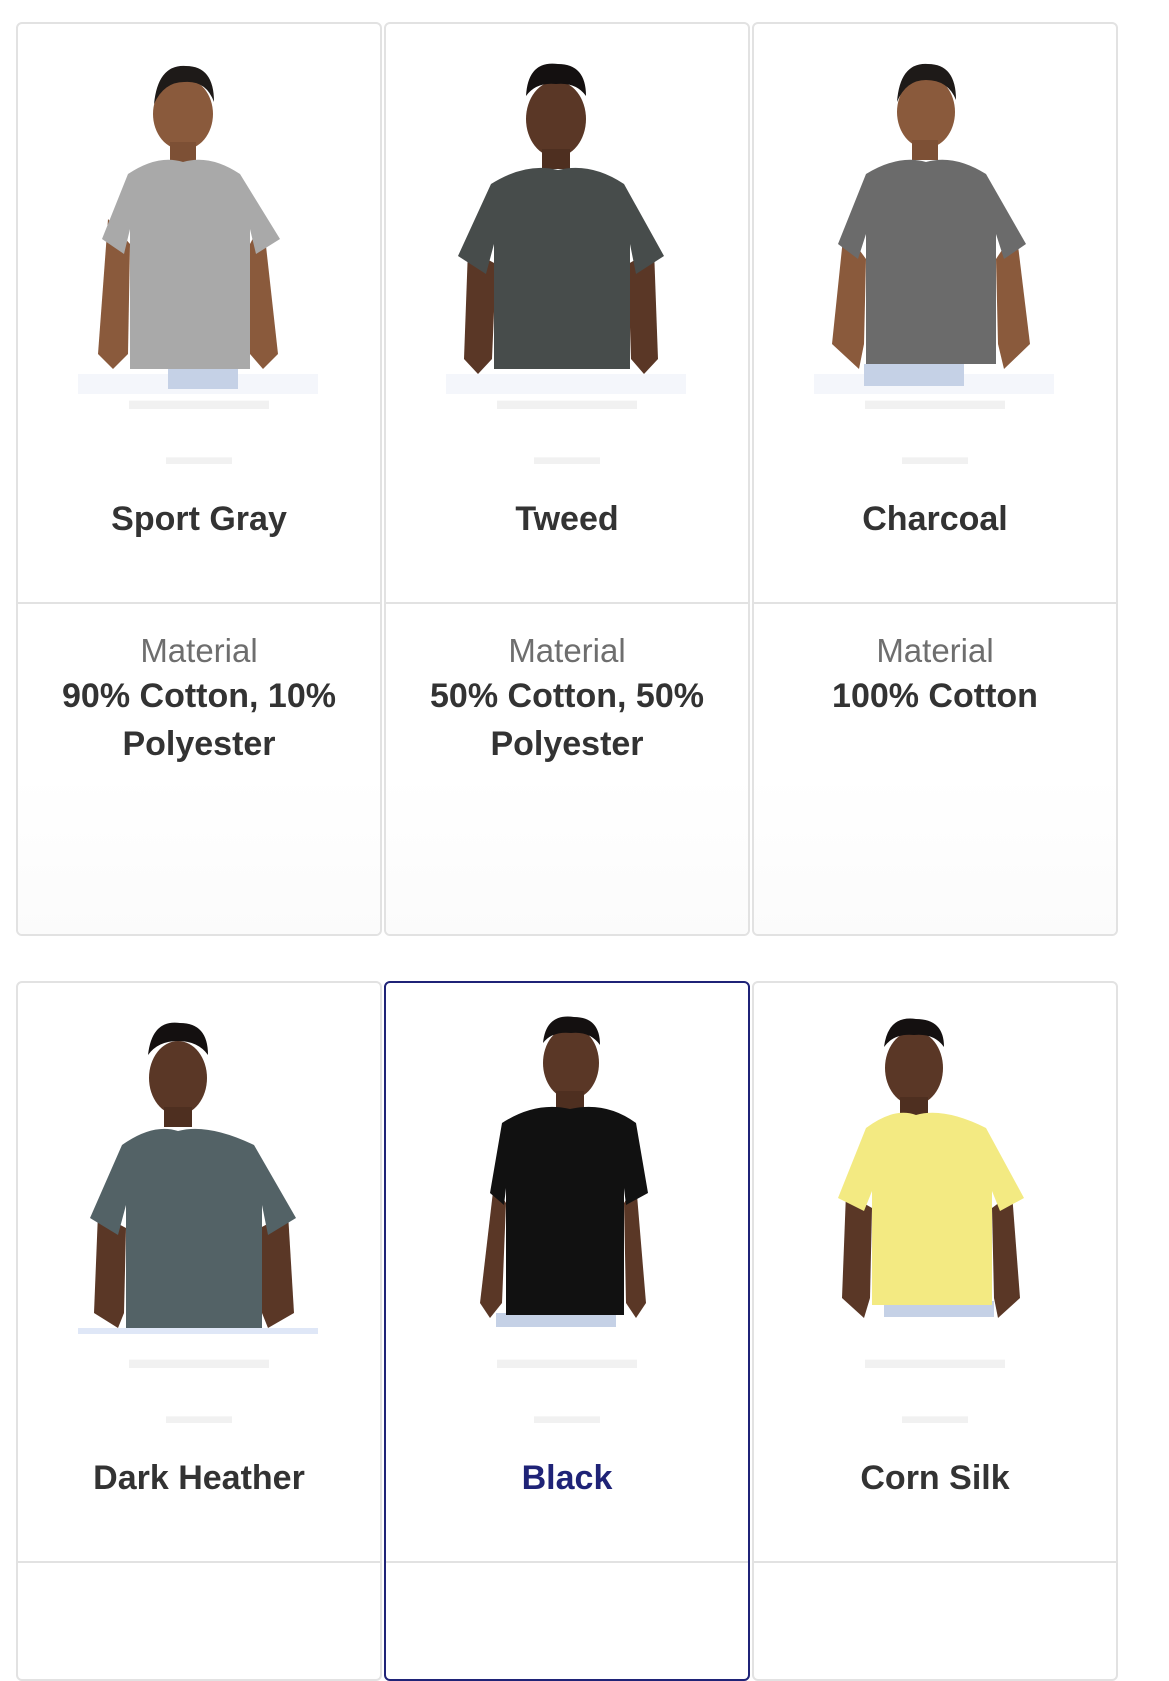  I want to click on product-card-black: ▬▬▬▬▬ ▬▬▬ Black, so click(567, 1331).